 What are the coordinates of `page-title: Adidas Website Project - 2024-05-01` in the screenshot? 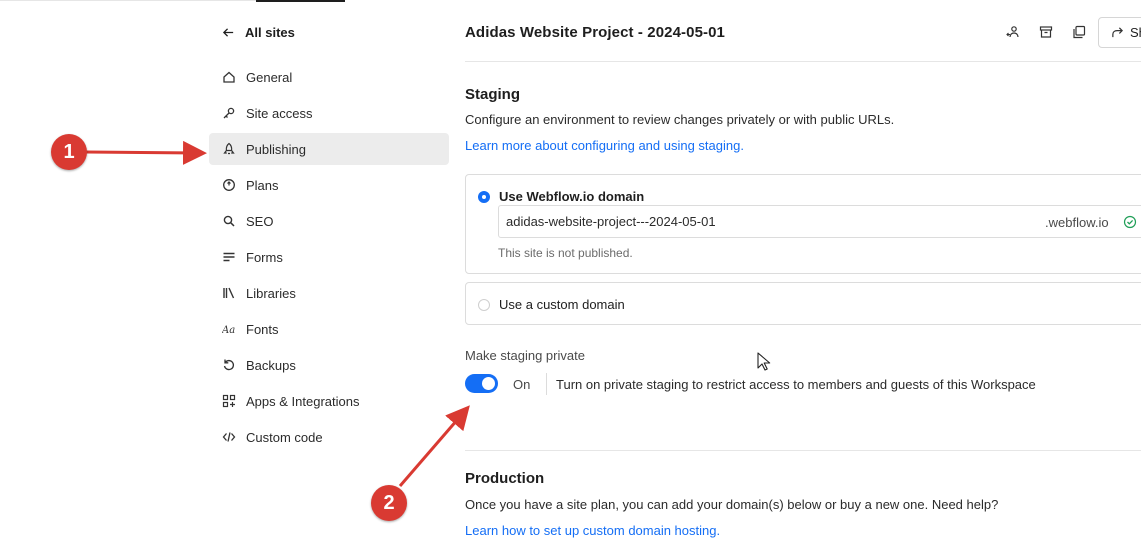 It's located at (595, 32).